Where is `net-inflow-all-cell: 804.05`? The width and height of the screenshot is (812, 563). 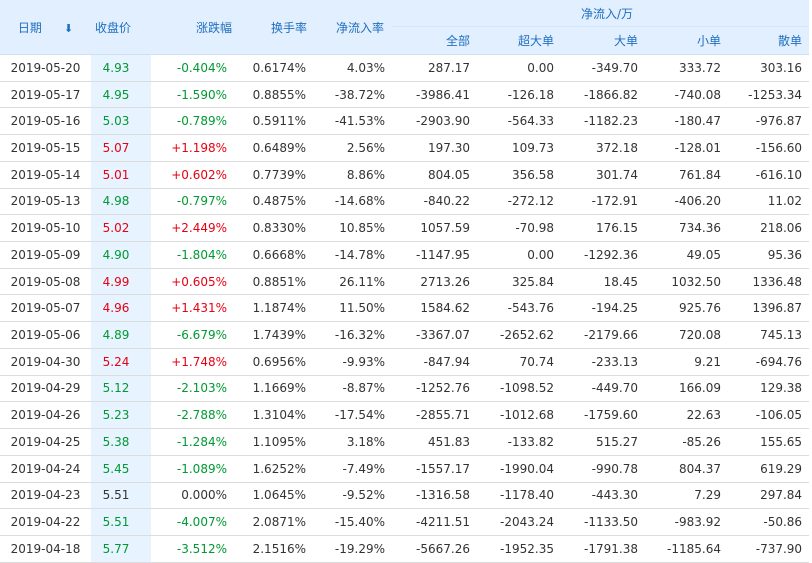 net-inflow-all-cell: 804.05 is located at coordinates (434, 175).